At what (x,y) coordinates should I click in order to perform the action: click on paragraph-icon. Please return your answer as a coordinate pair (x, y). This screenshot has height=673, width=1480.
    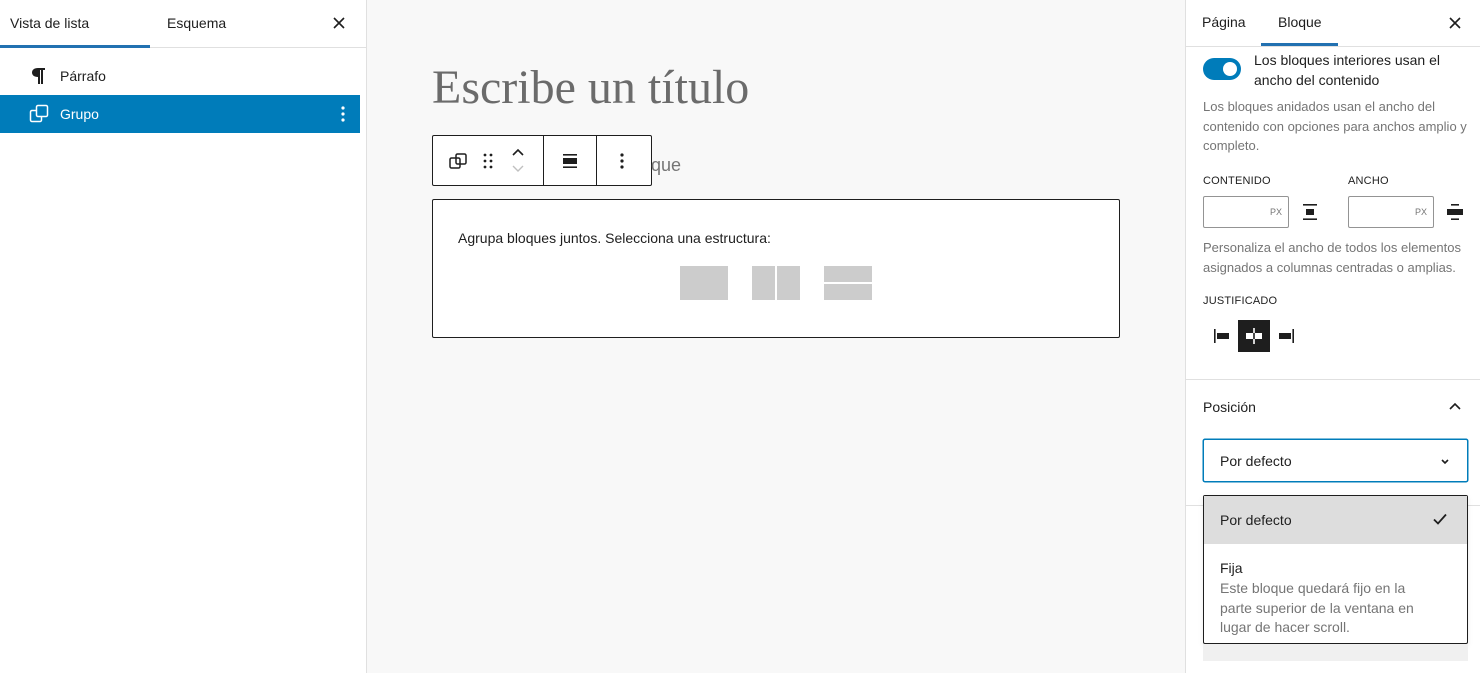
    Looking at the image, I should click on (39, 76).